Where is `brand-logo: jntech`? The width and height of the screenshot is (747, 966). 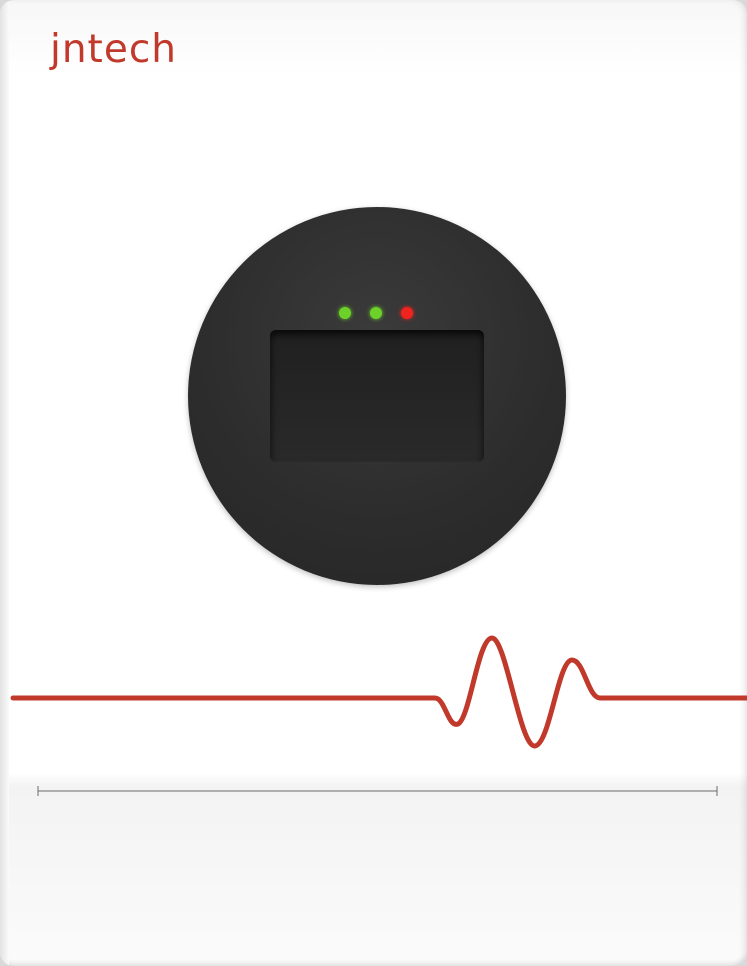 brand-logo: jntech is located at coordinates (113, 49).